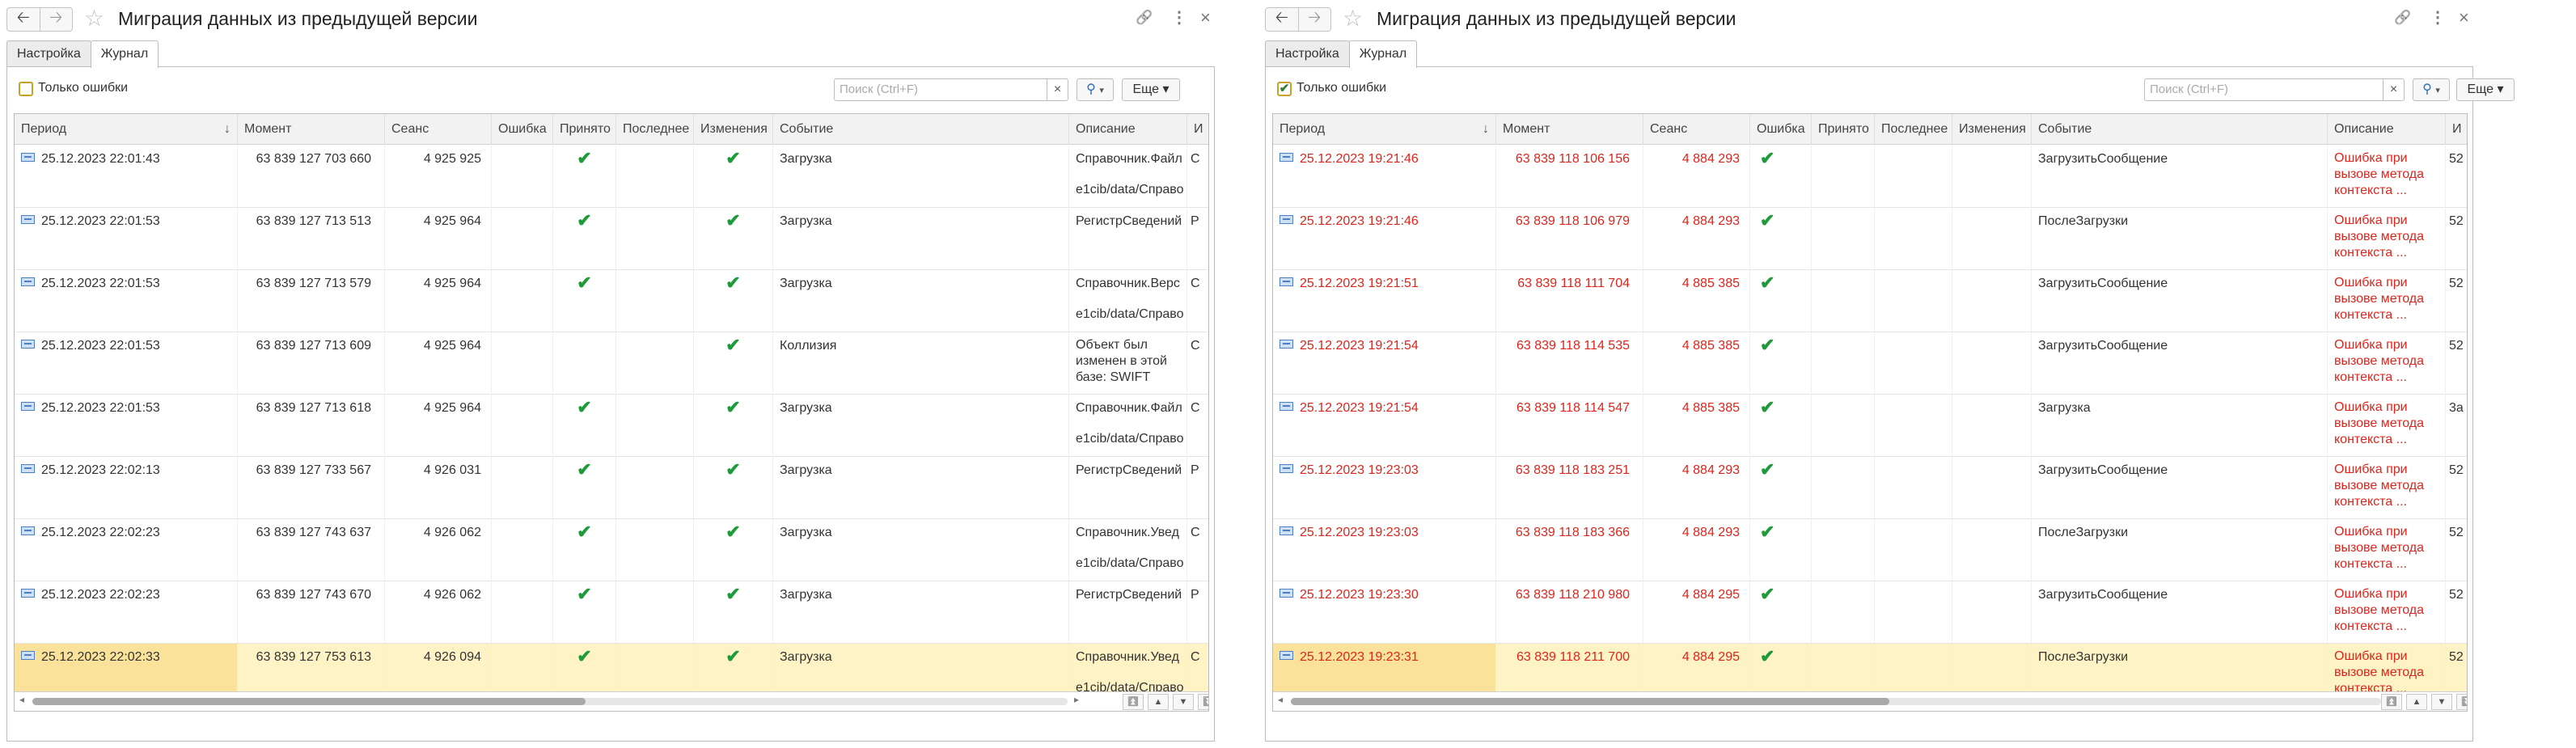  What do you see at coordinates (1569, 668) in the screenshot?
I see `col-moment-cell: 63 839 118 211 700` at bounding box center [1569, 668].